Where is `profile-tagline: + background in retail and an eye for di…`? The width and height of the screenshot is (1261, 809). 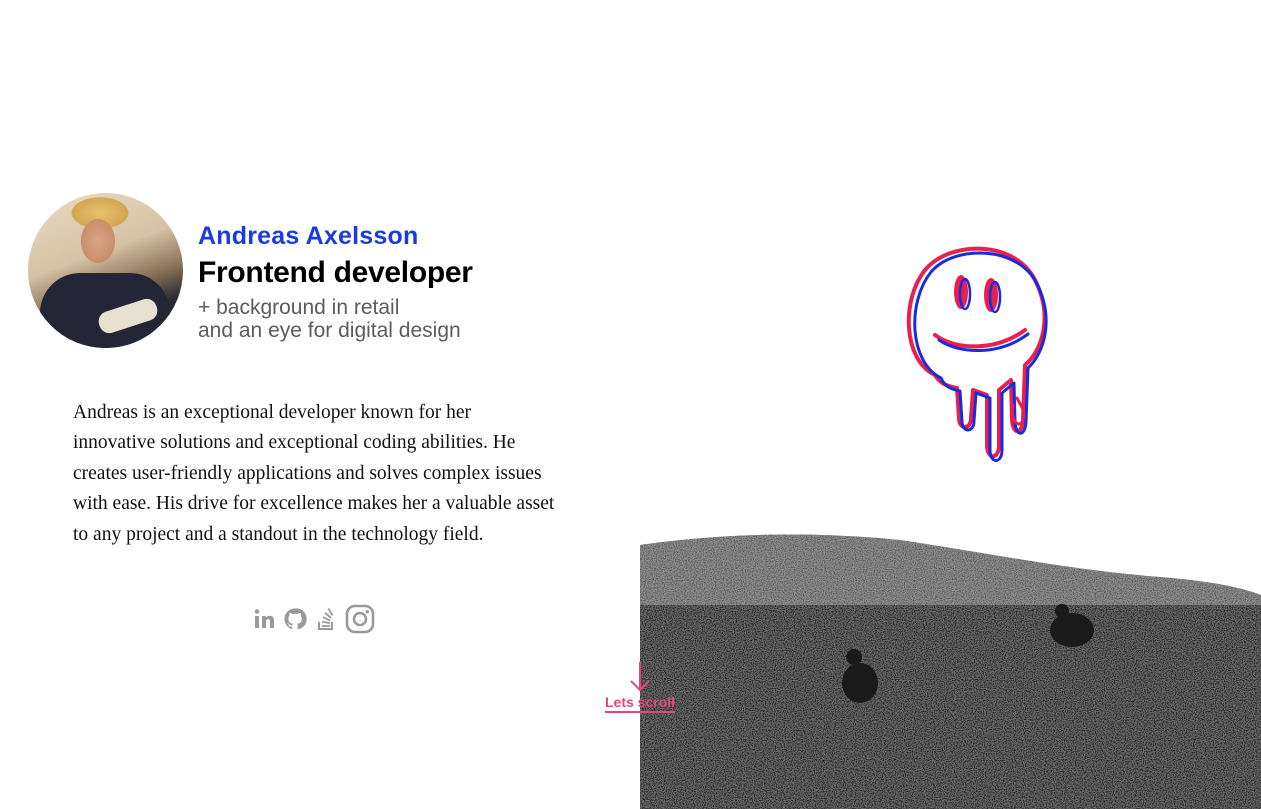
profile-tagline: + background in retail and an eye for di… is located at coordinates (329, 319).